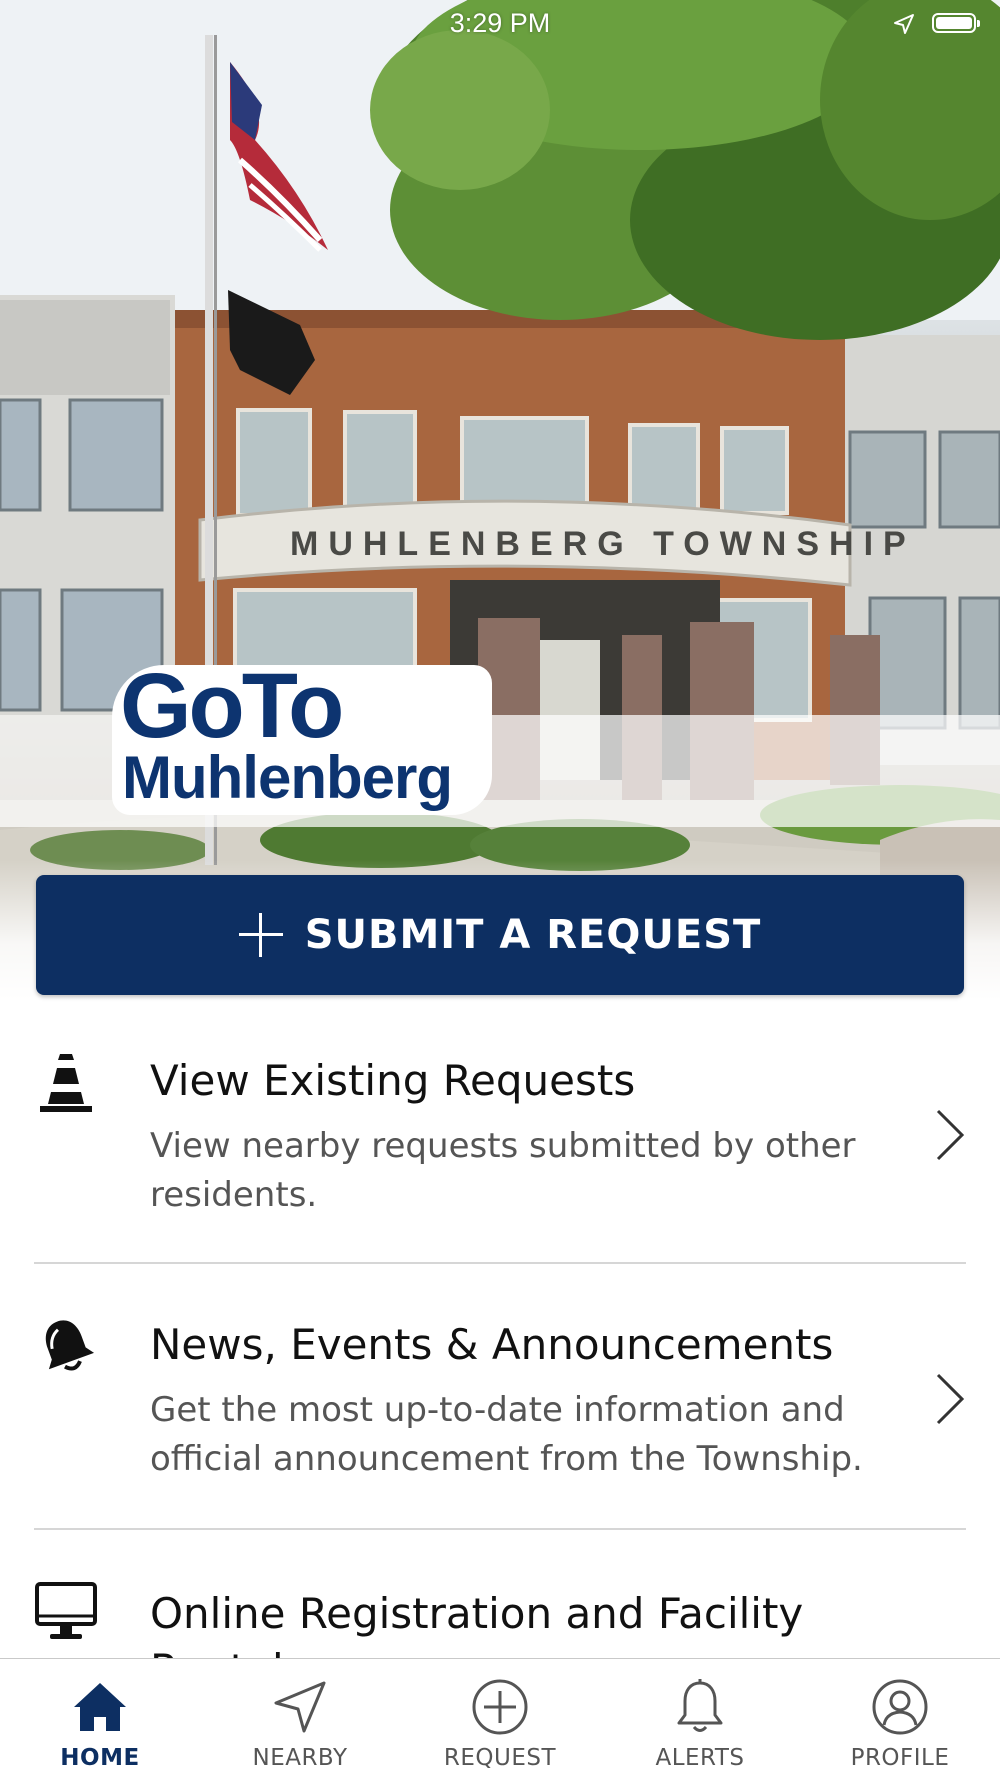  I want to click on location-arrow-icon, so click(300, 1707).